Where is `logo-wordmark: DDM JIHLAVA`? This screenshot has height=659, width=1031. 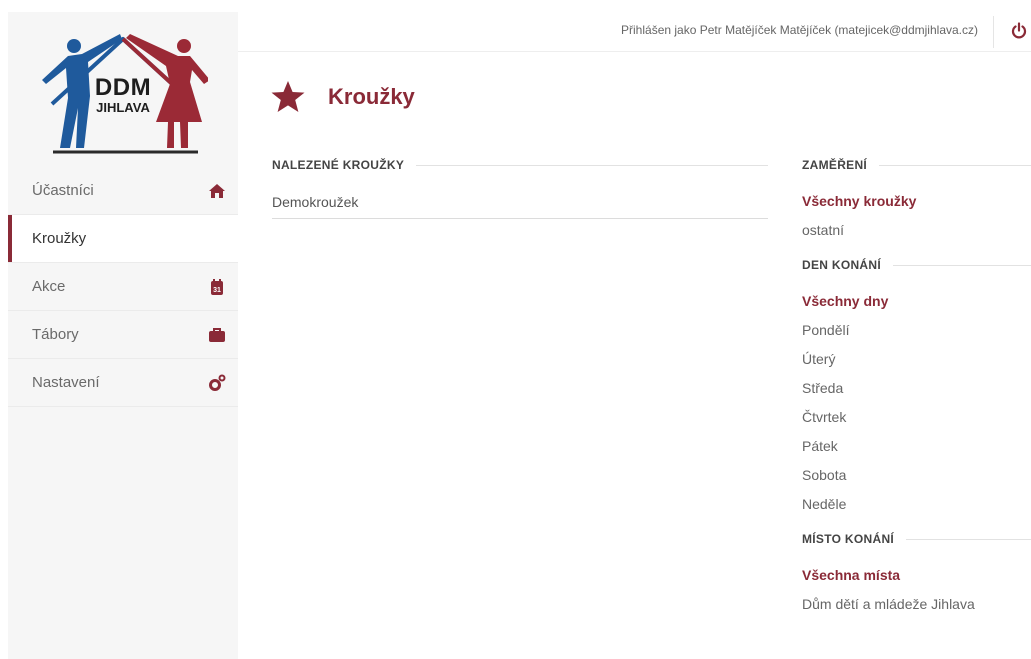 logo-wordmark: DDM JIHLAVA is located at coordinates (123, 94).